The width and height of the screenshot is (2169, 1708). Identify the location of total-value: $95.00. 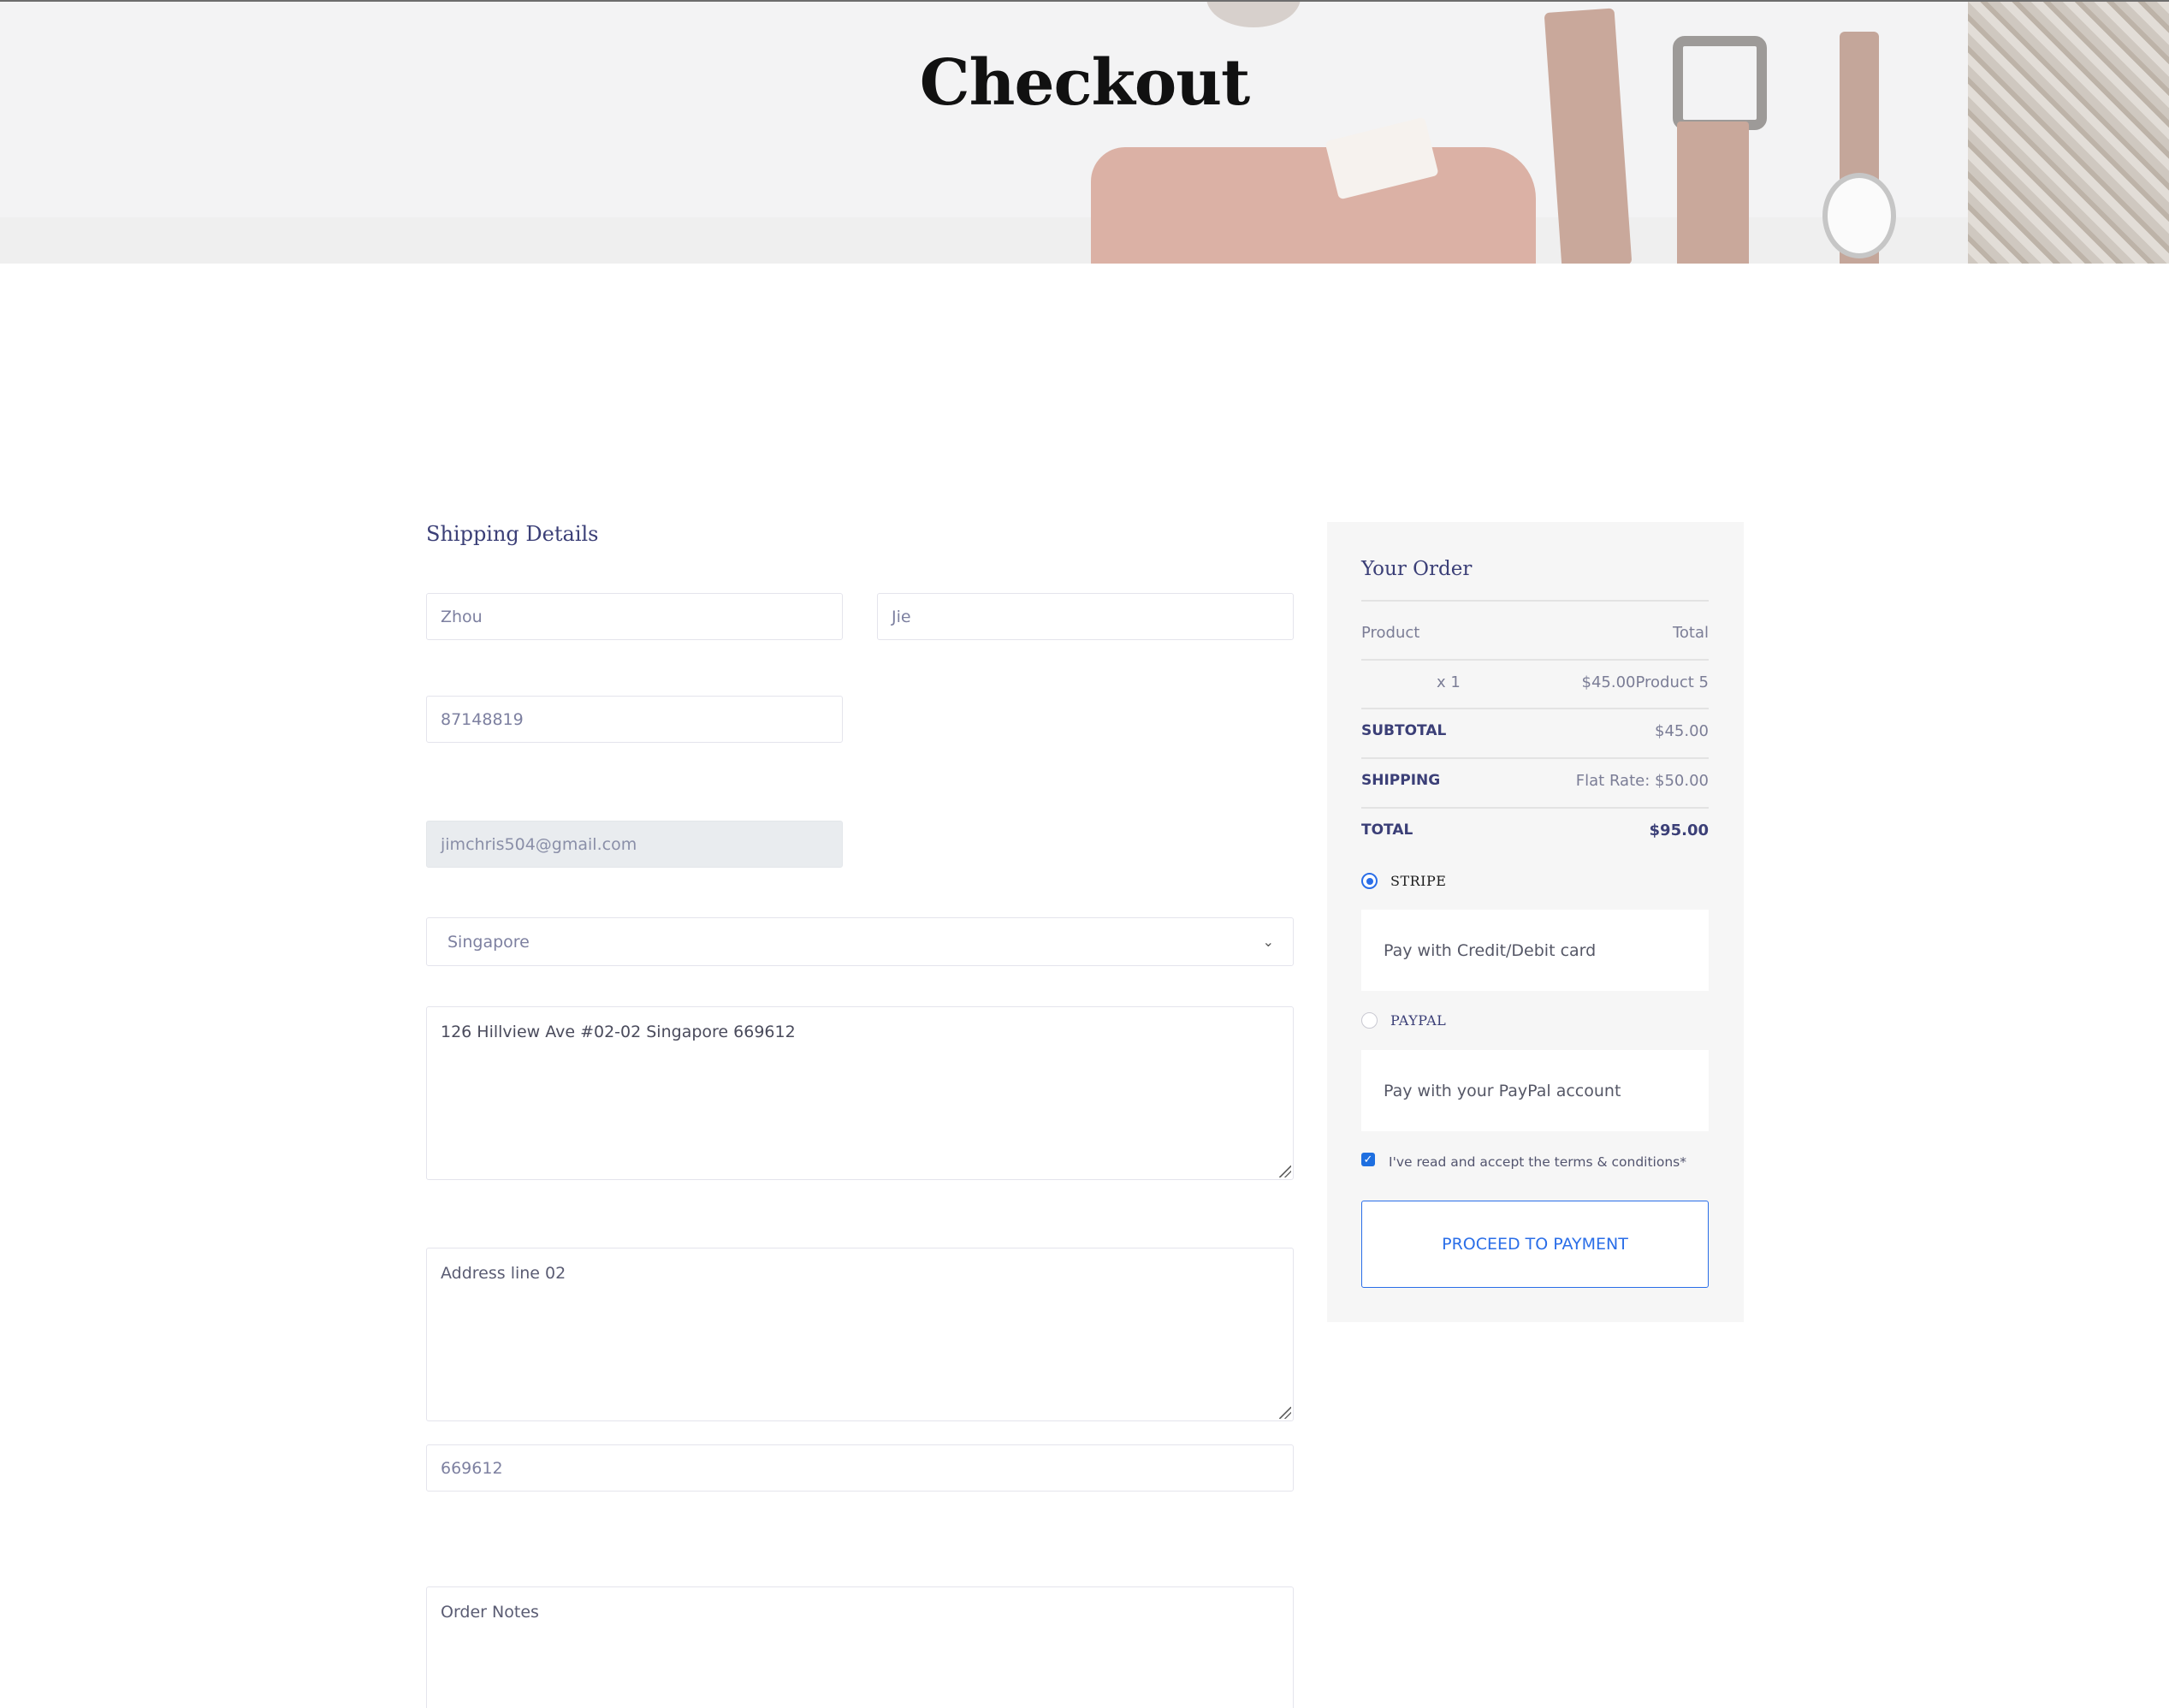
(1679, 830).